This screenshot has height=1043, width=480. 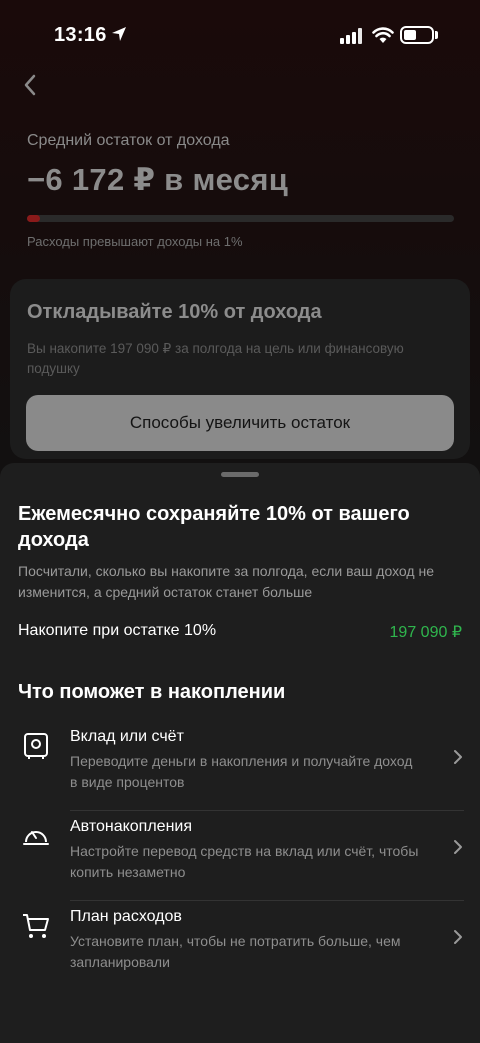 What do you see at coordinates (119, 34) in the screenshot?
I see `location-arrow-icon` at bounding box center [119, 34].